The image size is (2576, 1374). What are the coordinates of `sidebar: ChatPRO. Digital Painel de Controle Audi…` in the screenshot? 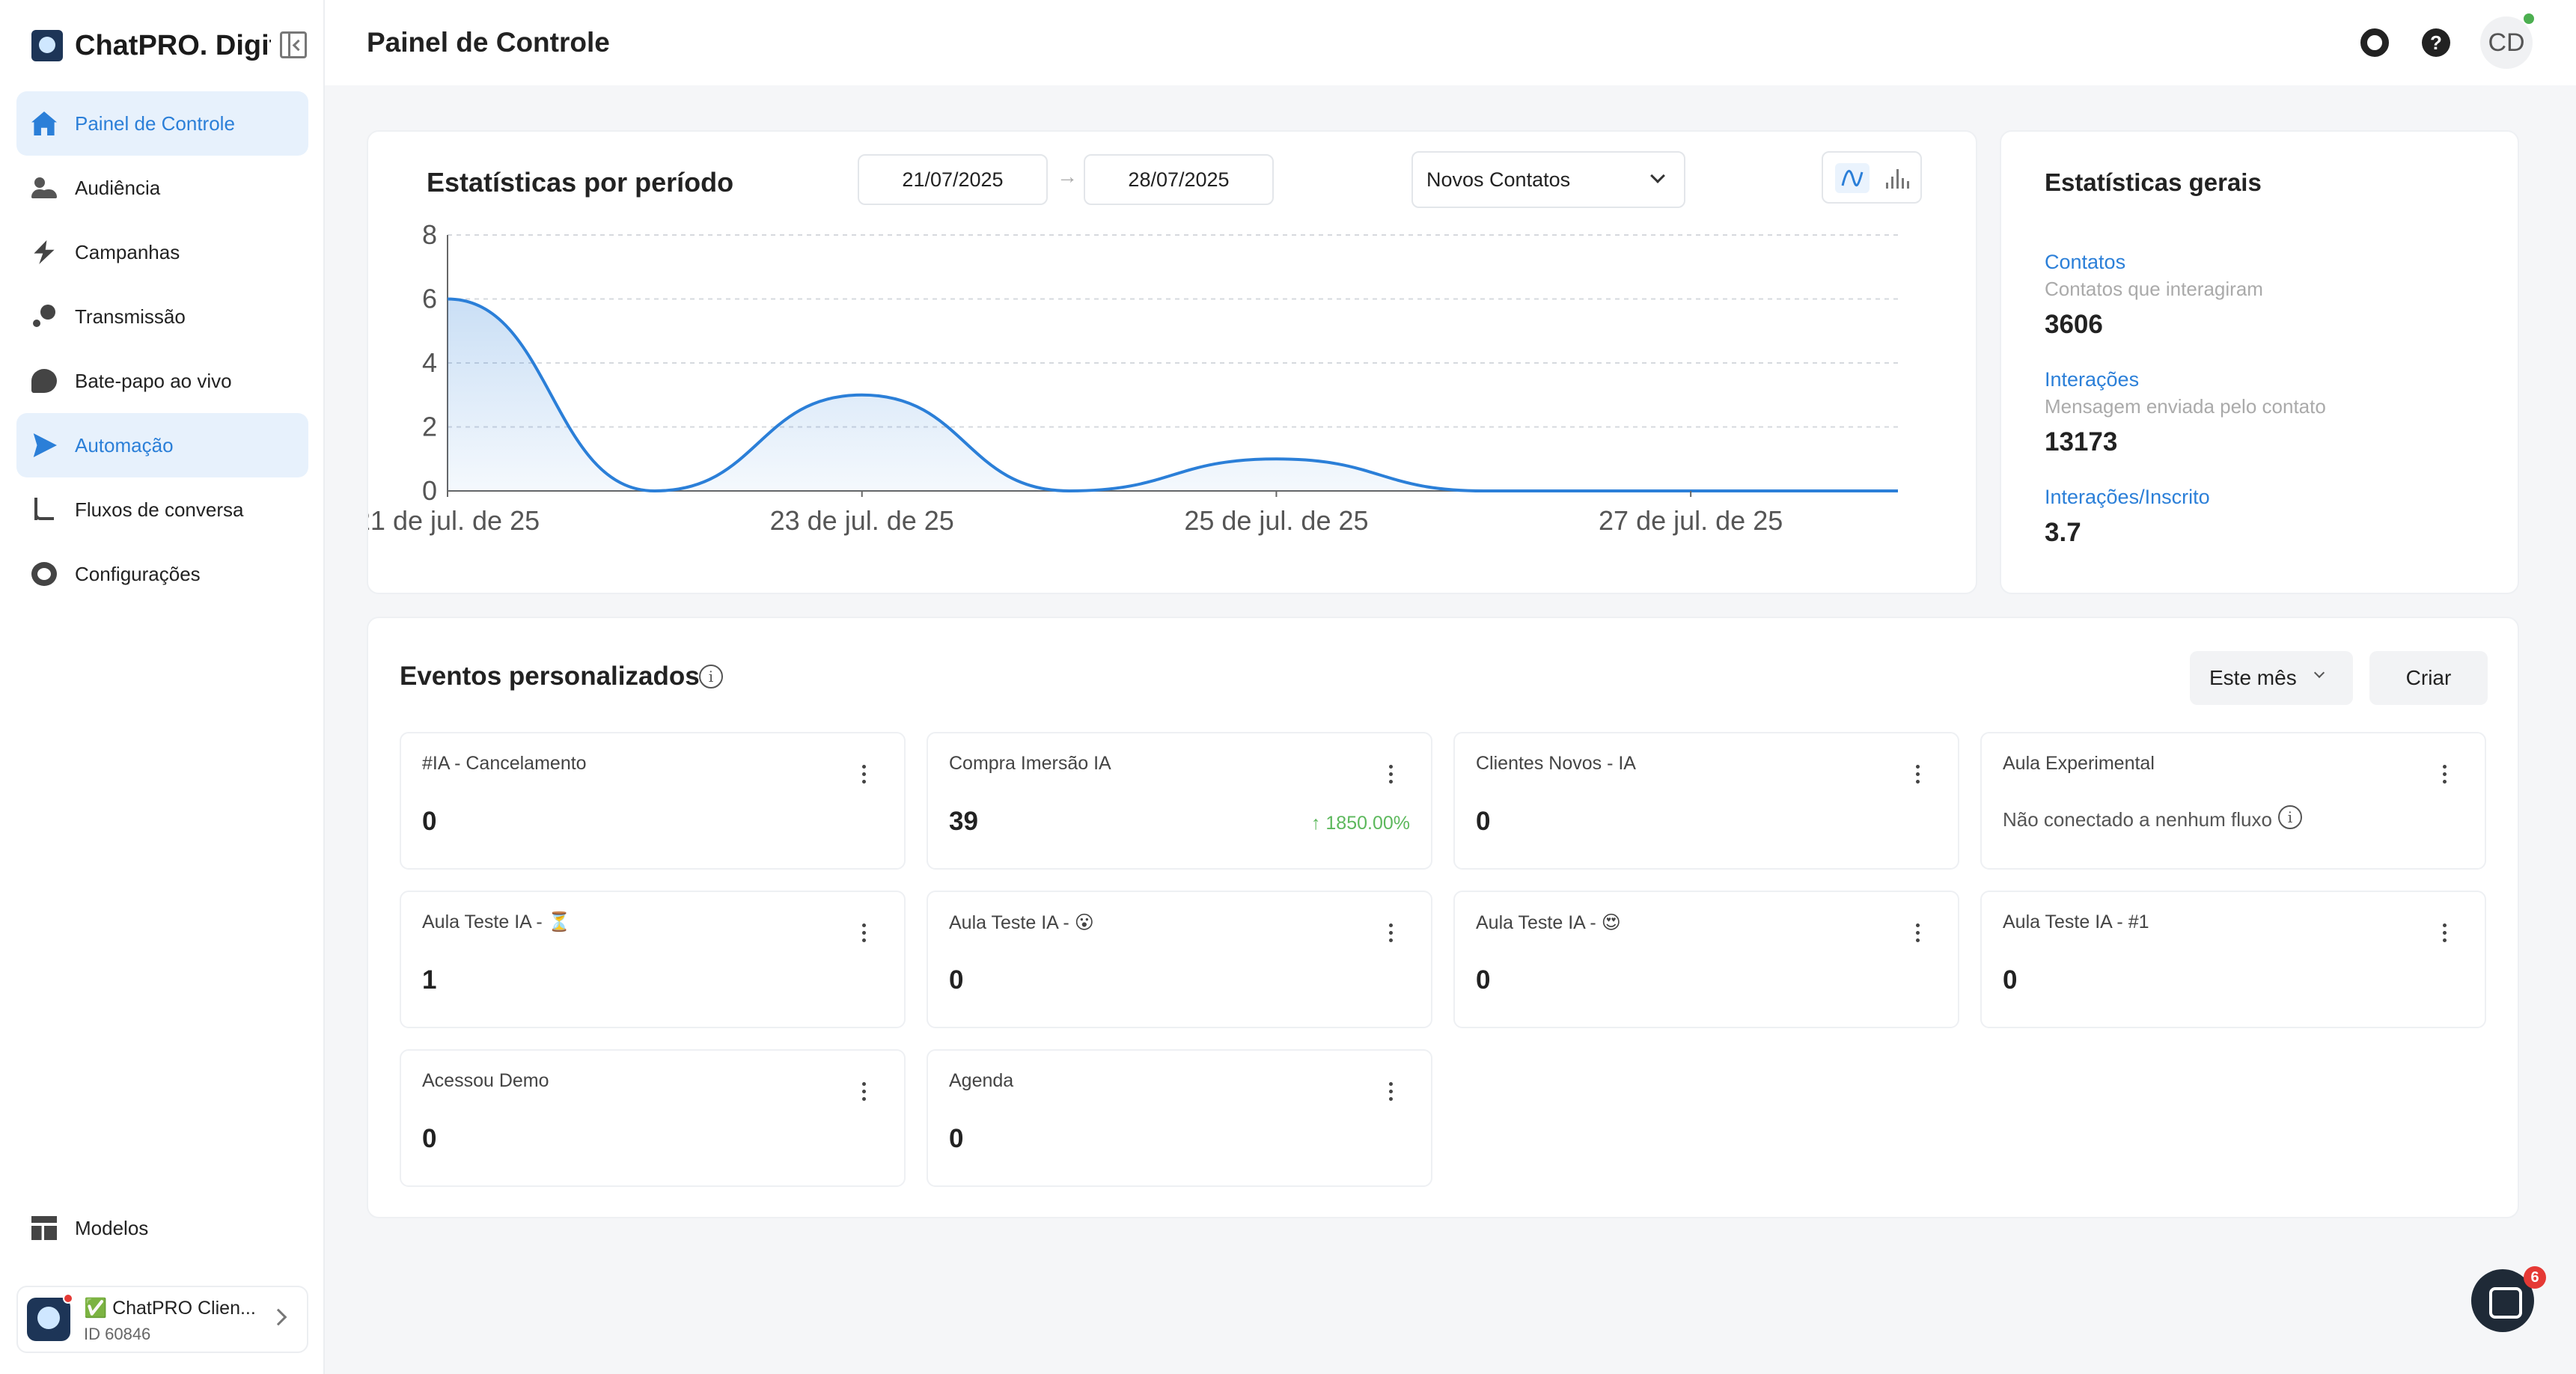 It's located at (162, 687).